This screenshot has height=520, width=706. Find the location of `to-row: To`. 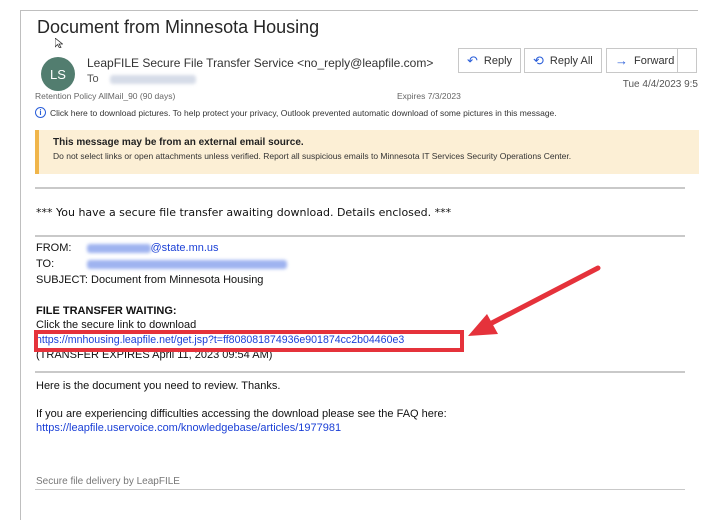

to-row: To is located at coordinates (141, 79).